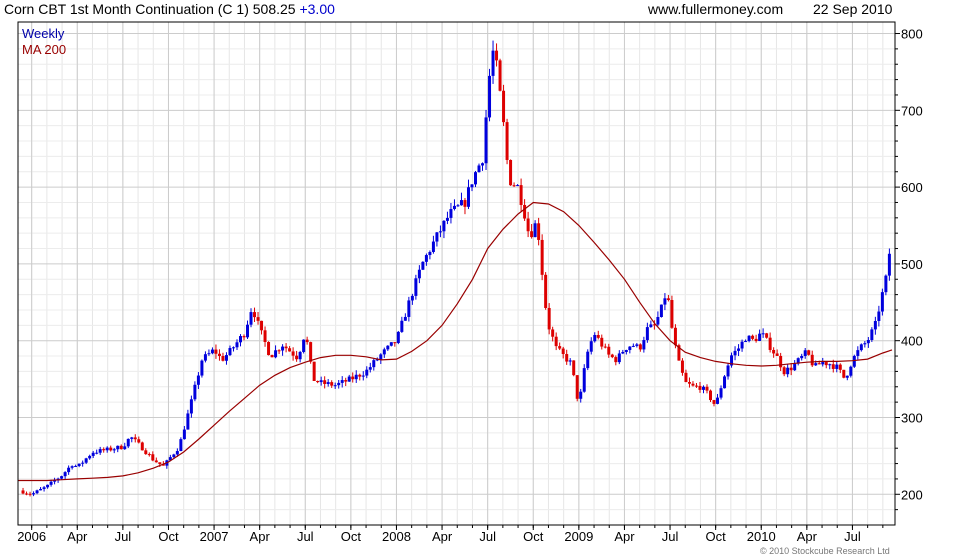 This screenshot has height=560, width=980. Describe the element at coordinates (912, 264) in the screenshot. I see `y-tick-label: 500` at that location.